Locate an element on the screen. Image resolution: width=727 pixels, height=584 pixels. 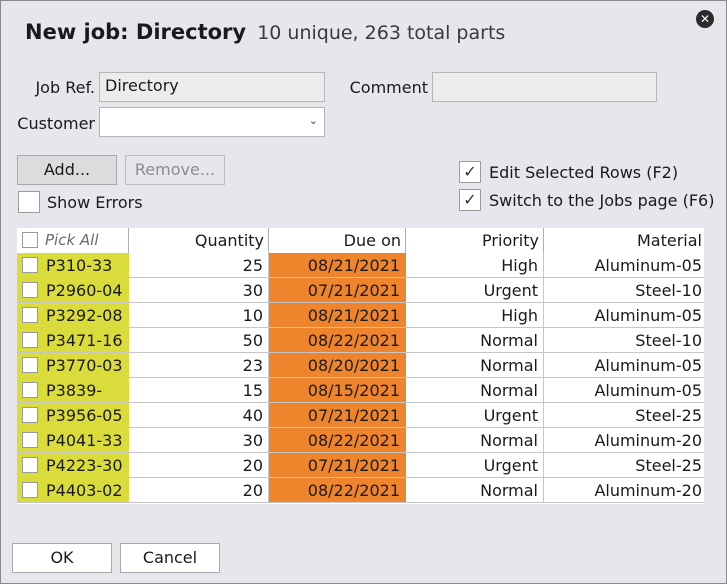
part-cell: P3292-08 is located at coordinates (73, 315).